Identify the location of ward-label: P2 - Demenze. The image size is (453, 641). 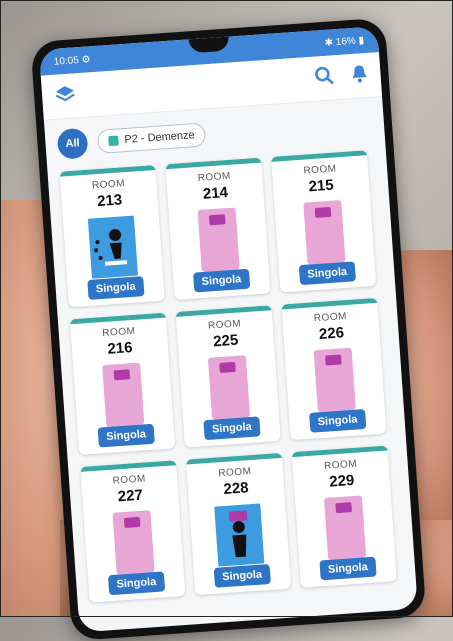
(160, 138).